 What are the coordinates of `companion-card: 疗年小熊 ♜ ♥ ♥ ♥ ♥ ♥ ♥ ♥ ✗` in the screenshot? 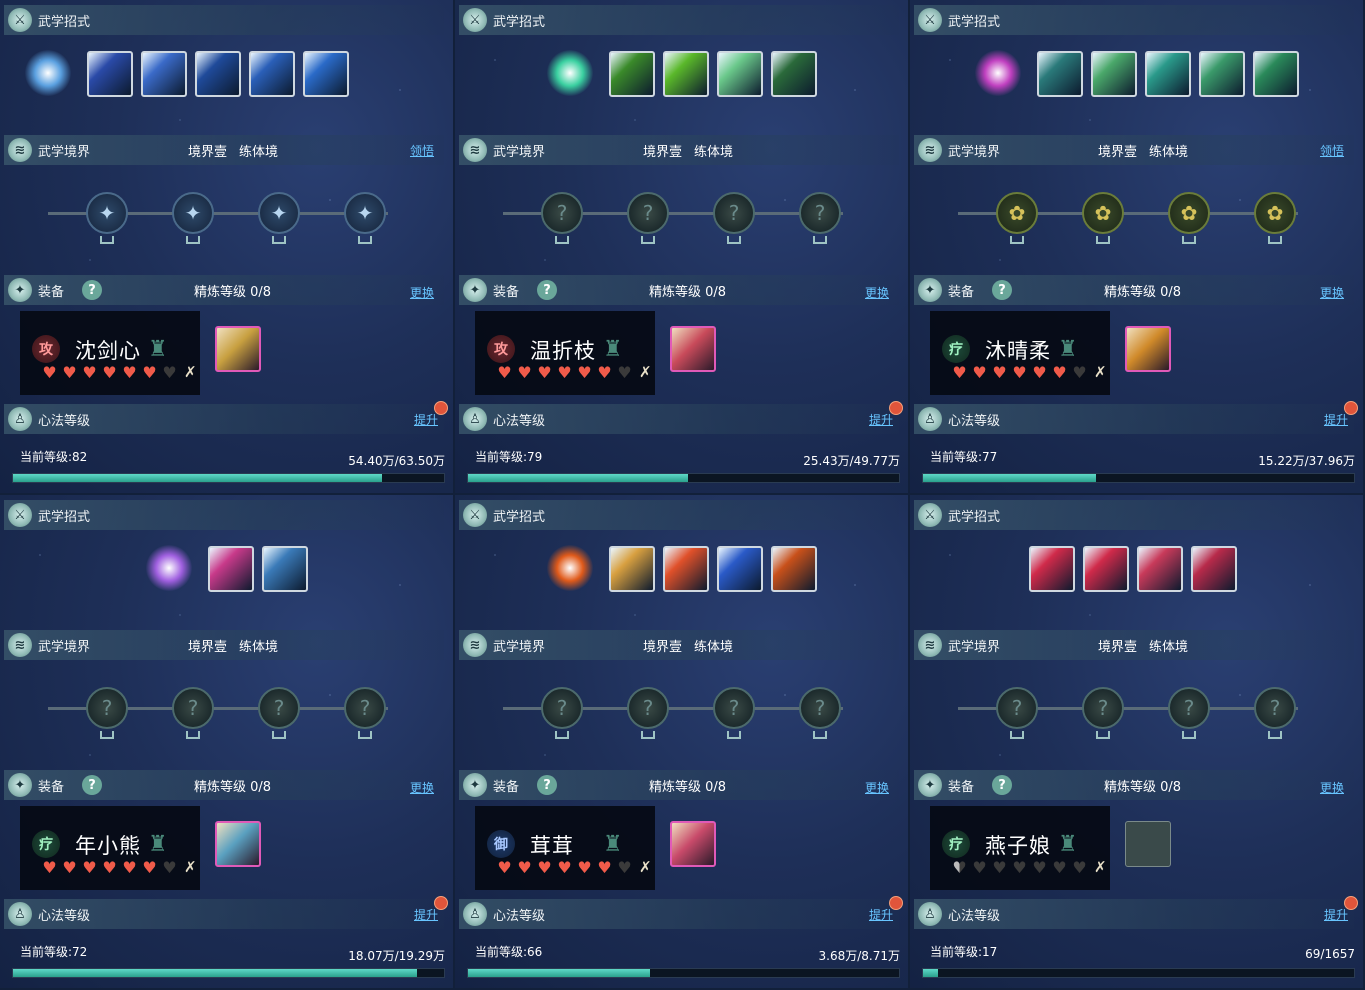 It's located at (110, 848).